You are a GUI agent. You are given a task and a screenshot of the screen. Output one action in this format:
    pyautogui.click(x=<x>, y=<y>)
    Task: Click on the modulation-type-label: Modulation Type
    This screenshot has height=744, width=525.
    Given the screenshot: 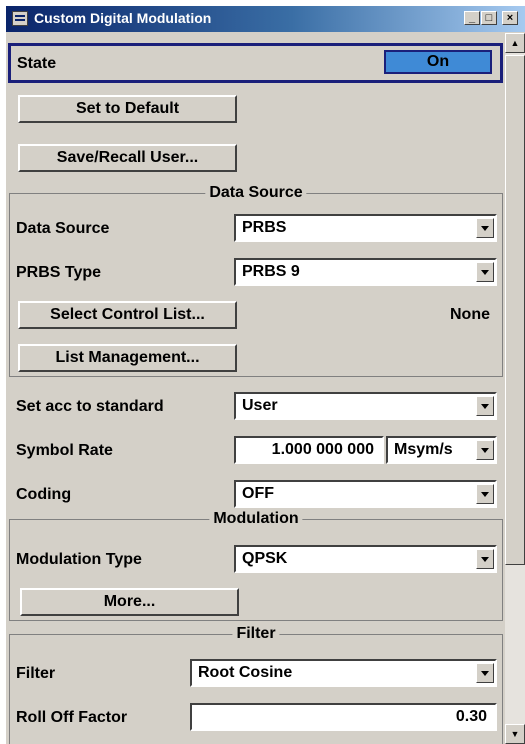 What is the action you would take?
    pyautogui.click(x=79, y=559)
    